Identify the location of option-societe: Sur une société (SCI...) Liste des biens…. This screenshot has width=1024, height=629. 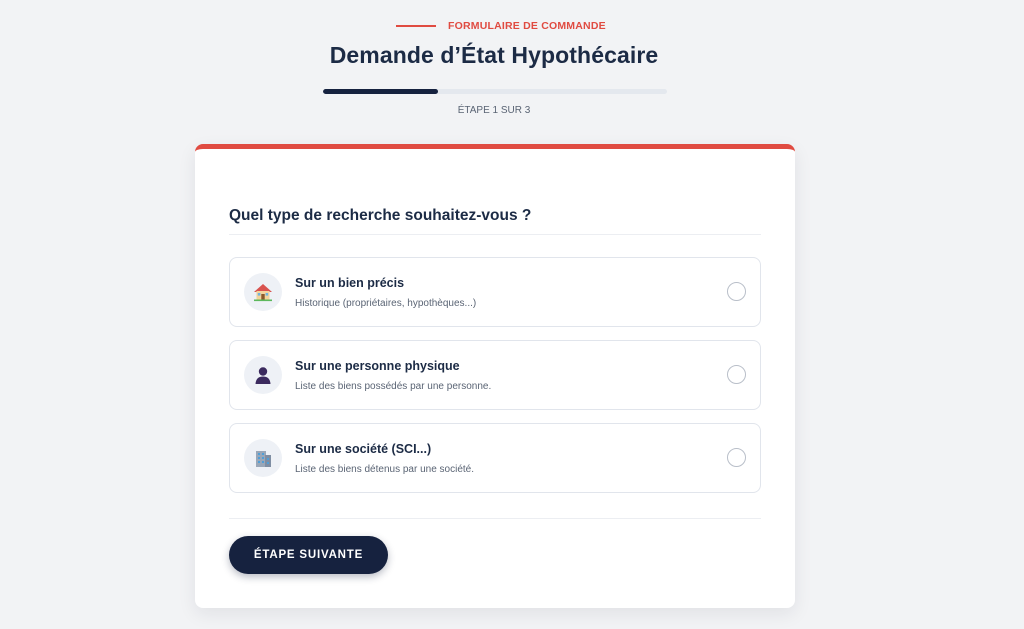
(495, 458).